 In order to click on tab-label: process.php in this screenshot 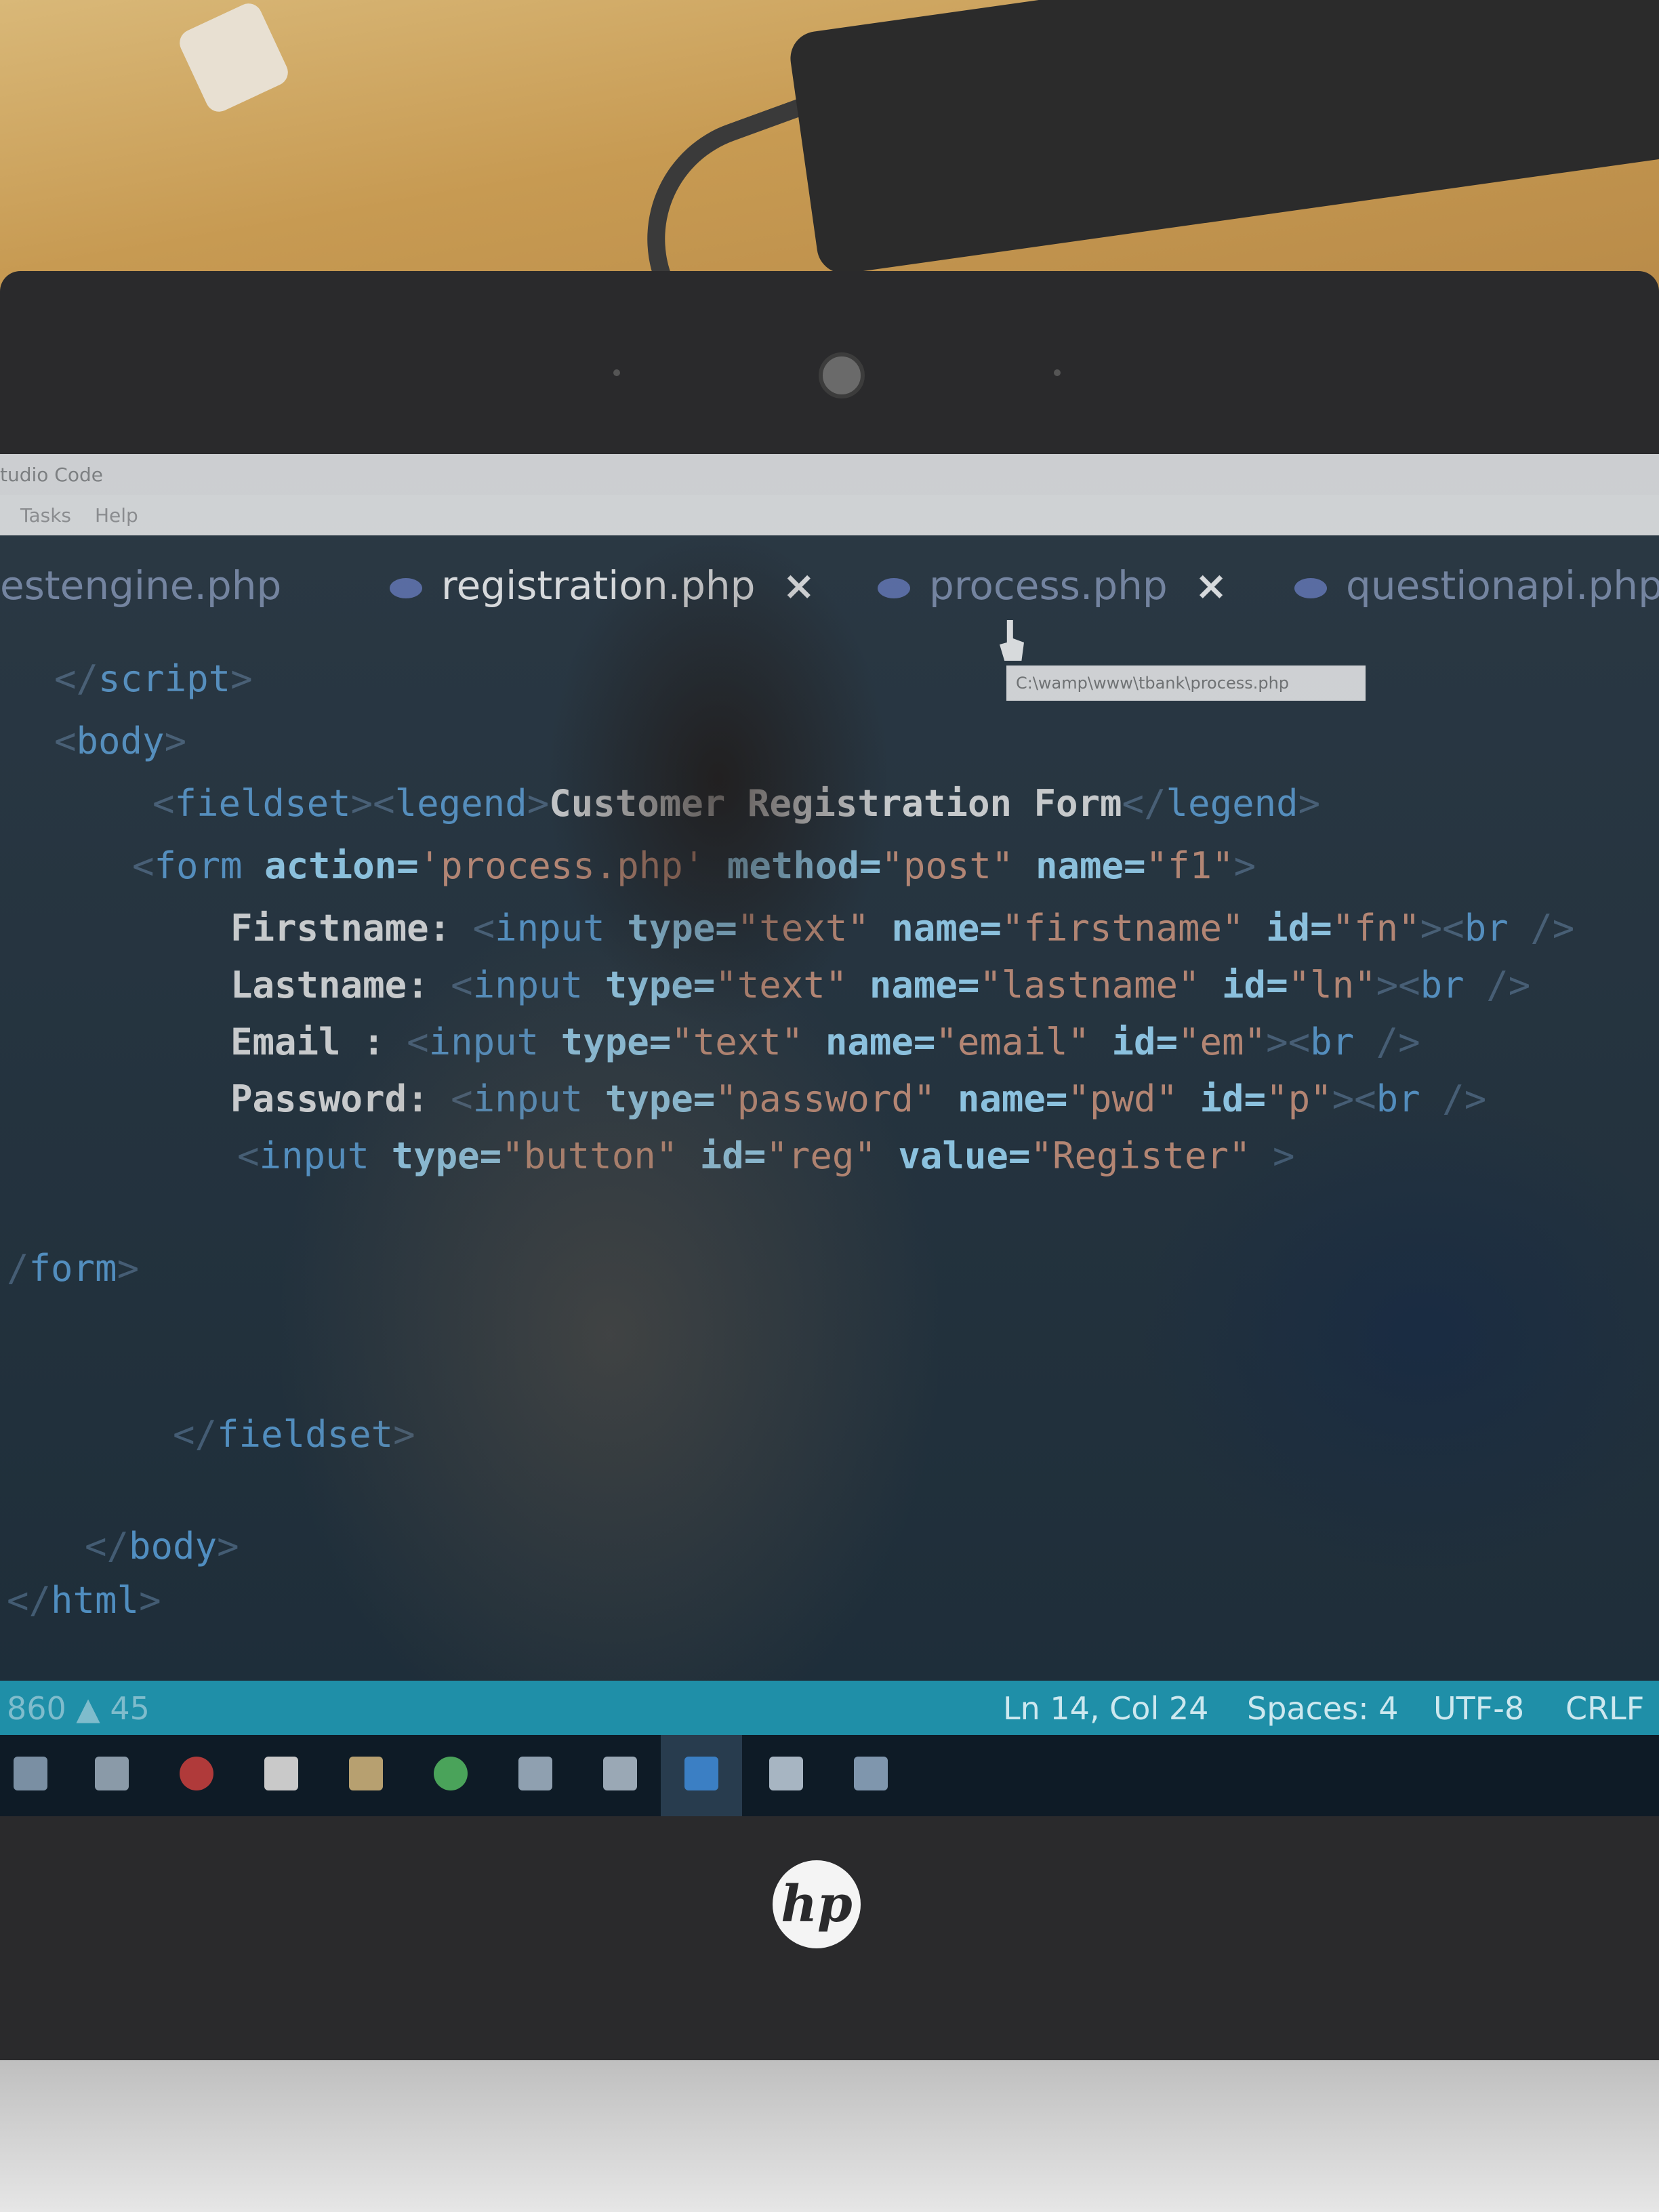, I will do `click(1048, 585)`.